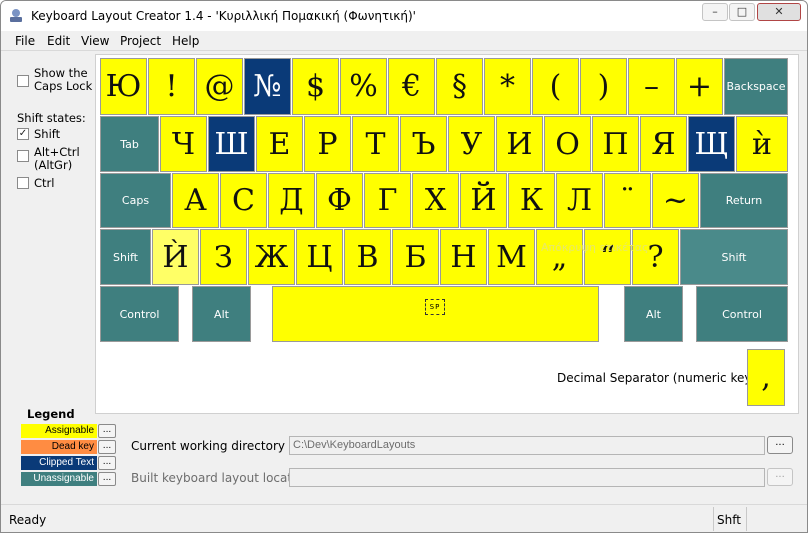  Describe the element at coordinates (411, 86) in the screenshot. I see `key-row1: €` at that location.